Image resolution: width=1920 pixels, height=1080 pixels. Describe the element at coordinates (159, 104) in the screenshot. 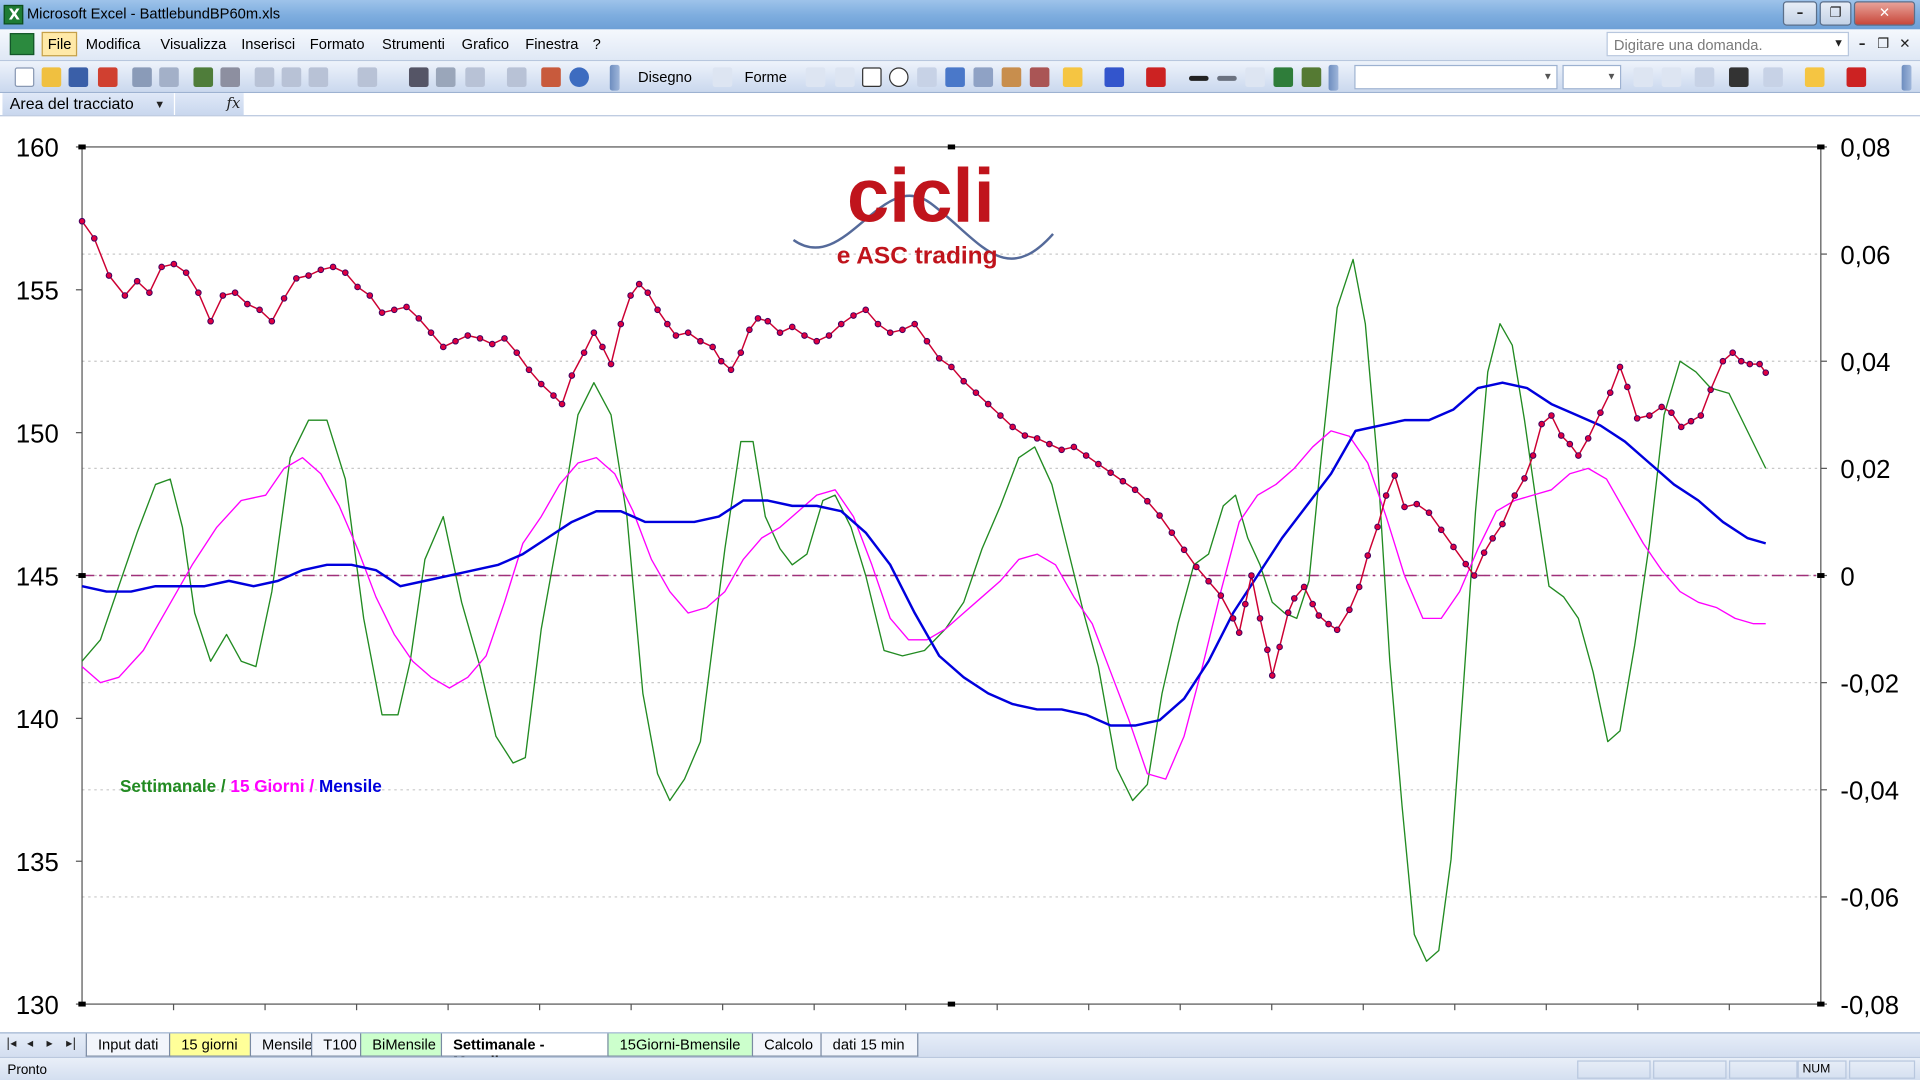

I see `chevron-down-icon: ▼` at that location.